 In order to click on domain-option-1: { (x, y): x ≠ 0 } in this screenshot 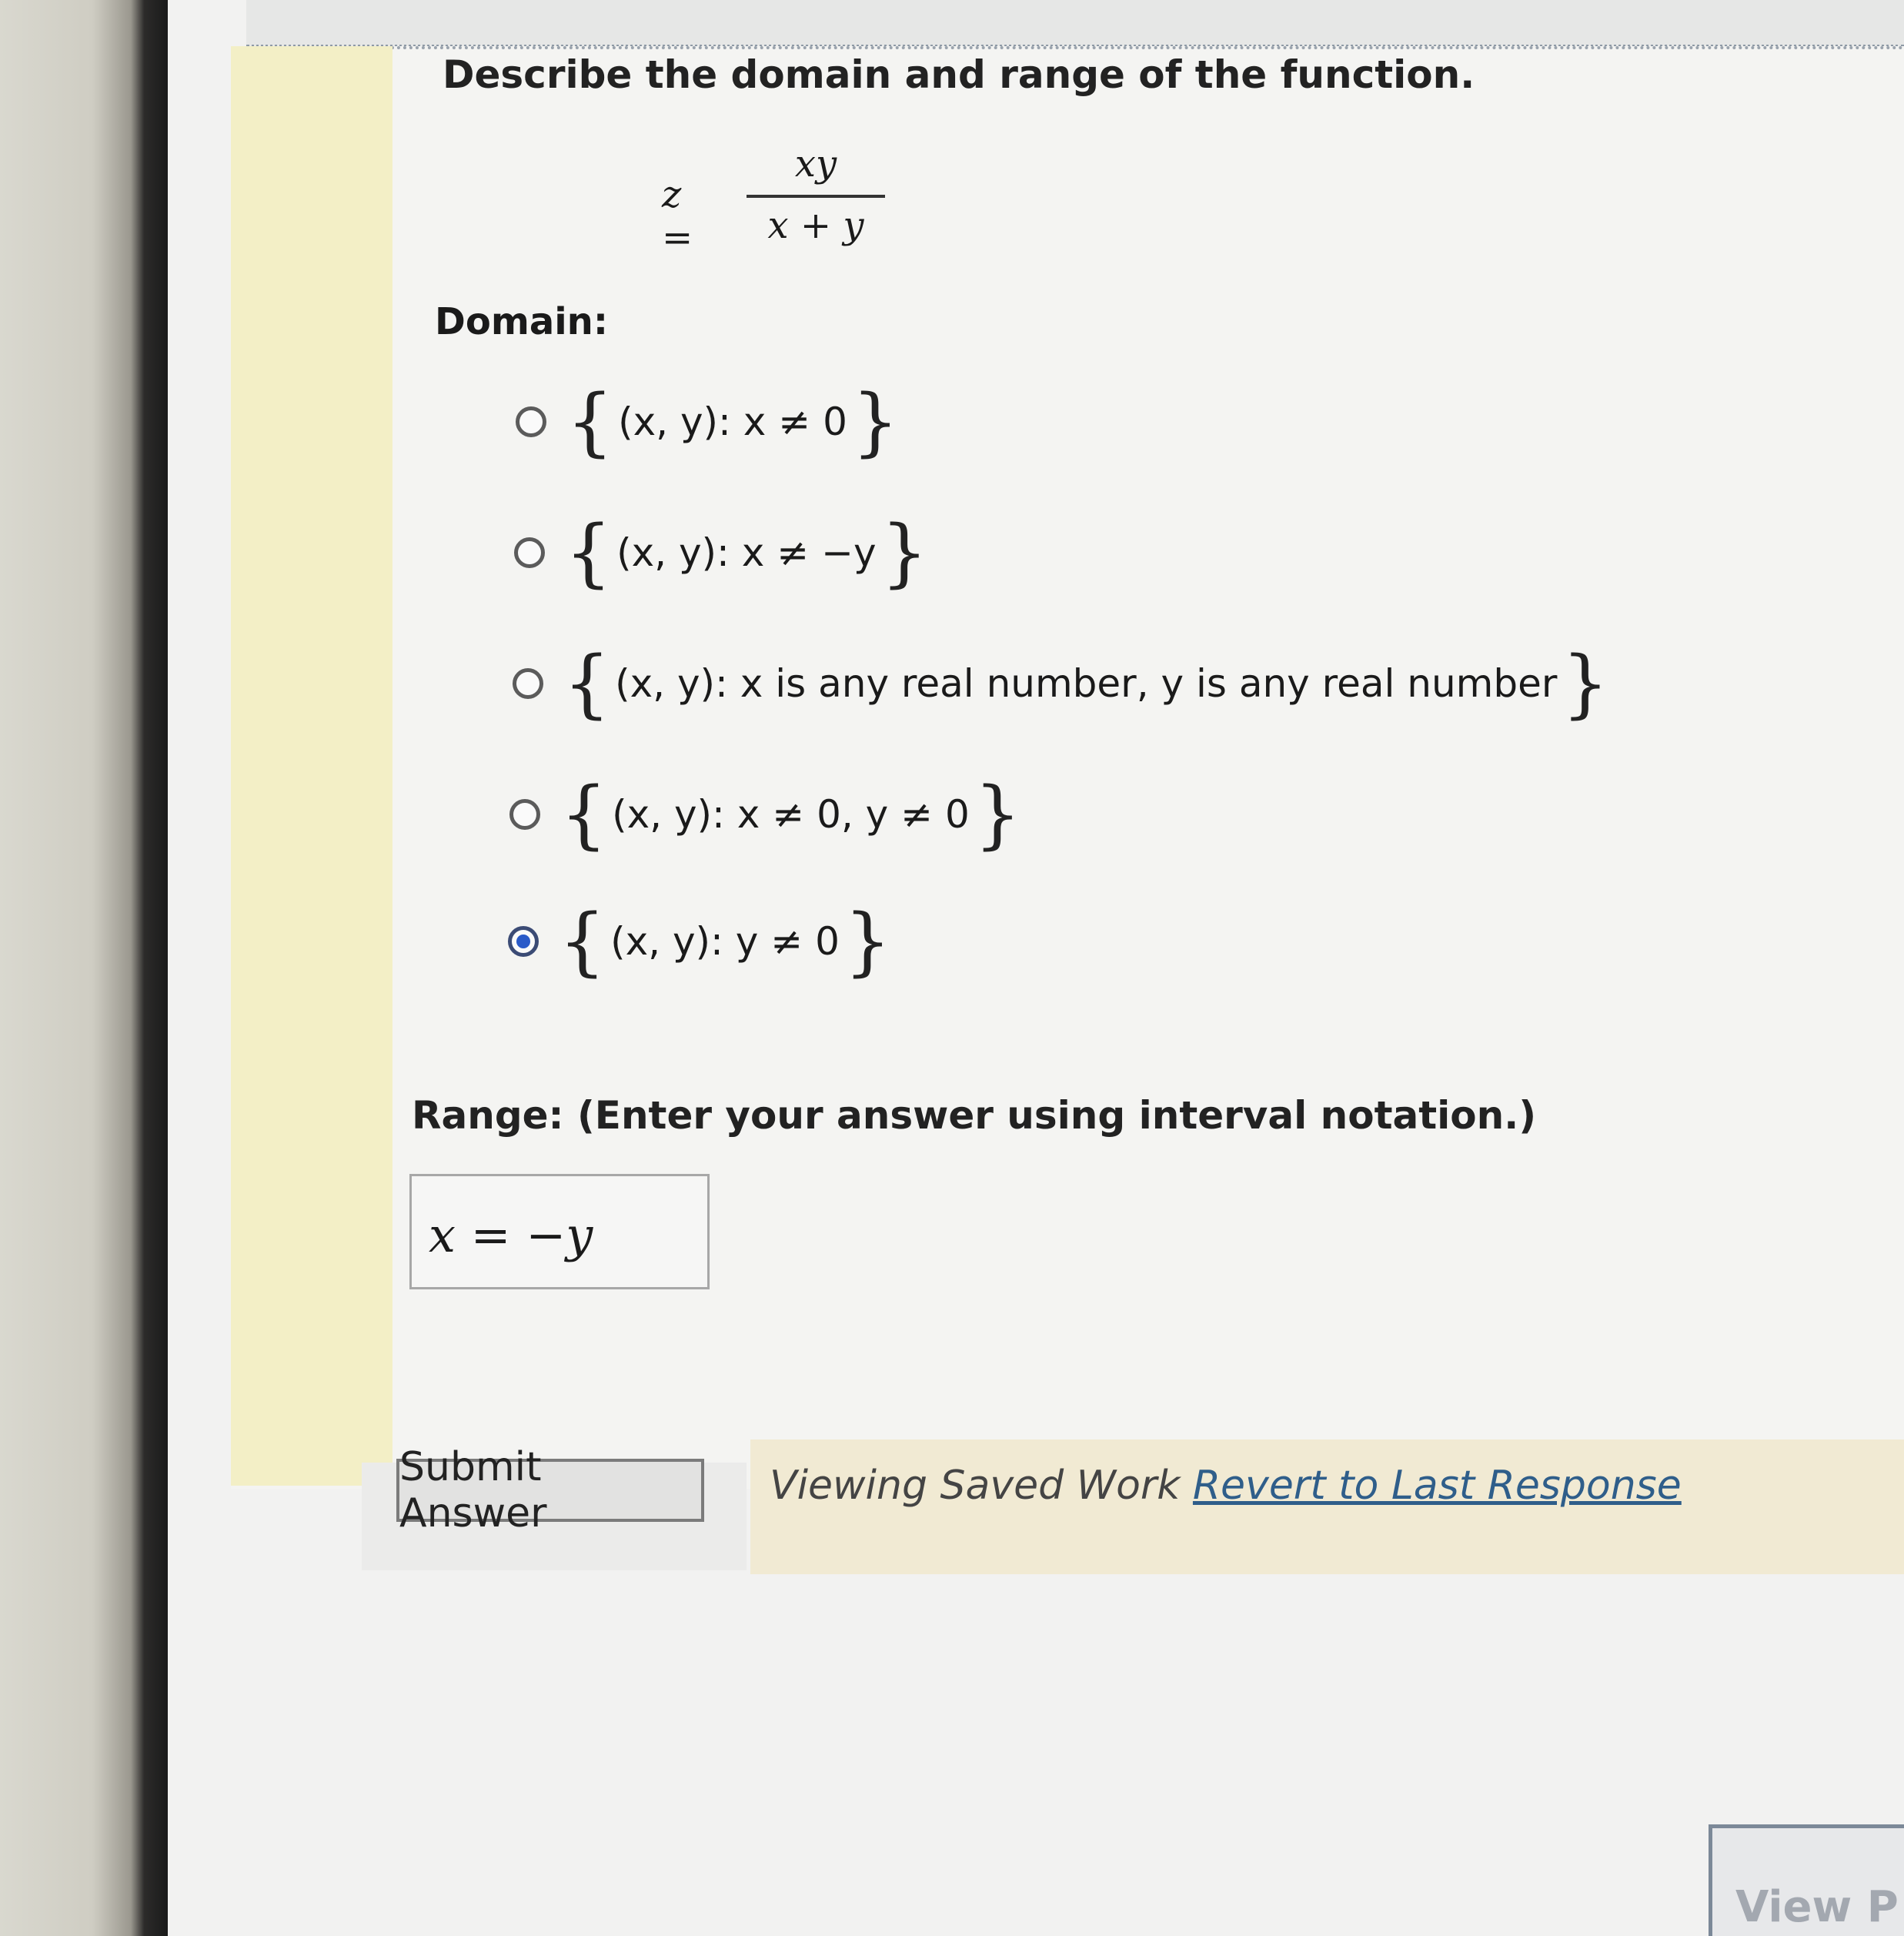, I will do `click(708, 422)`.